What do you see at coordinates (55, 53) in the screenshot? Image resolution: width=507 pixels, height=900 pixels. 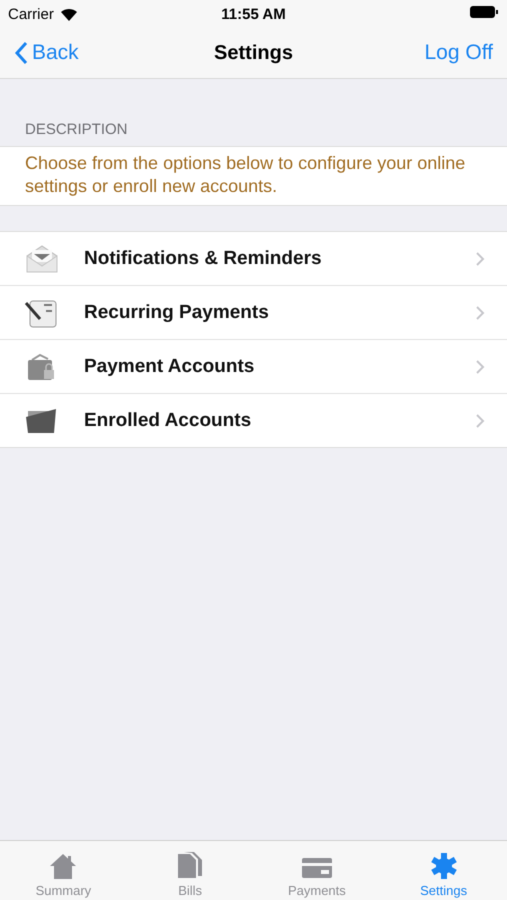 I see `back-label: Back` at bounding box center [55, 53].